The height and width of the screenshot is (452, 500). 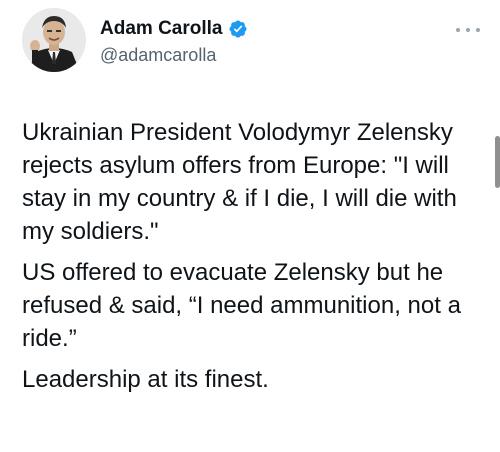 What do you see at coordinates (158, 55) in the screenshot?
I see `author-handle: @adamcarolla` at bounding box center [158, 55].